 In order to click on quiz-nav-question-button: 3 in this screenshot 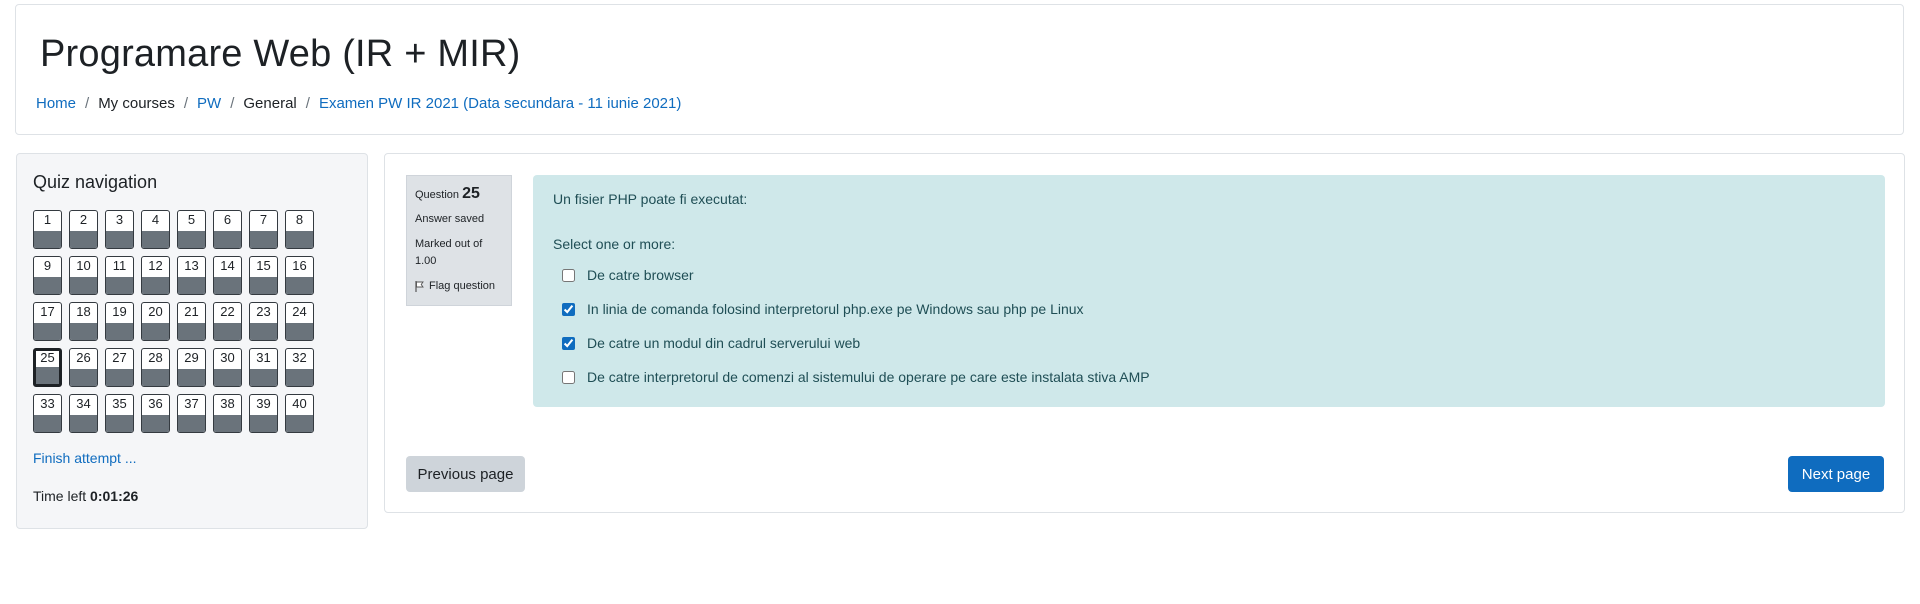, I will do `click(119, 229)`.